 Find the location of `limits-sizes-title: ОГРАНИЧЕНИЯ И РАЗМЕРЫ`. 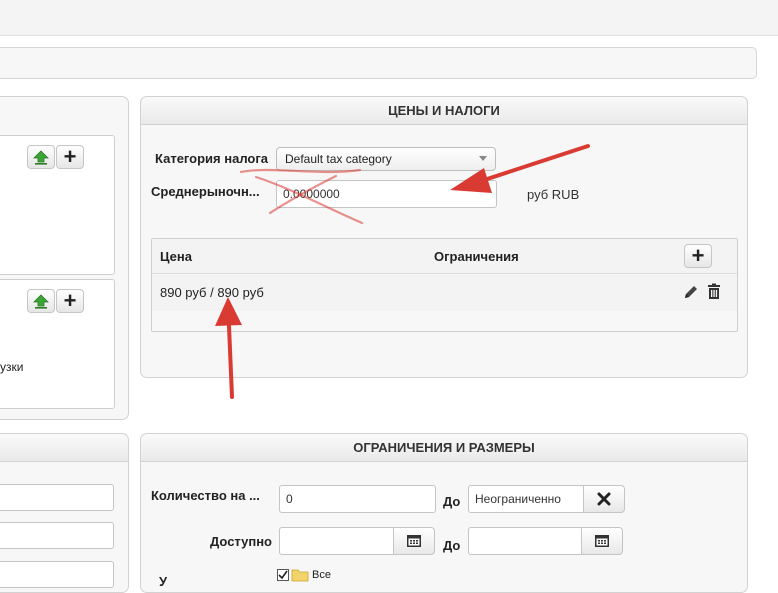

limits-sizes-title: ОГРАНИЧЕНИЯ И РАЗМЕРЫ is located at coordinates (444, 448).